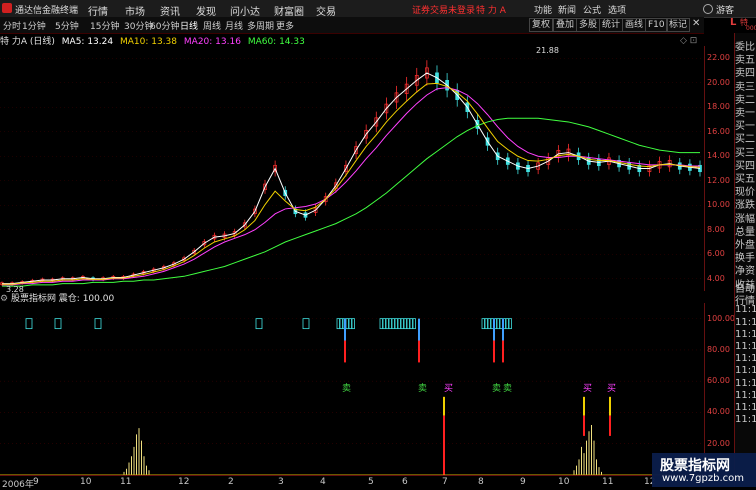 This screenshot has height=490, width=756. I want to click on price-tick-label: 18.00, so click(718, 107).